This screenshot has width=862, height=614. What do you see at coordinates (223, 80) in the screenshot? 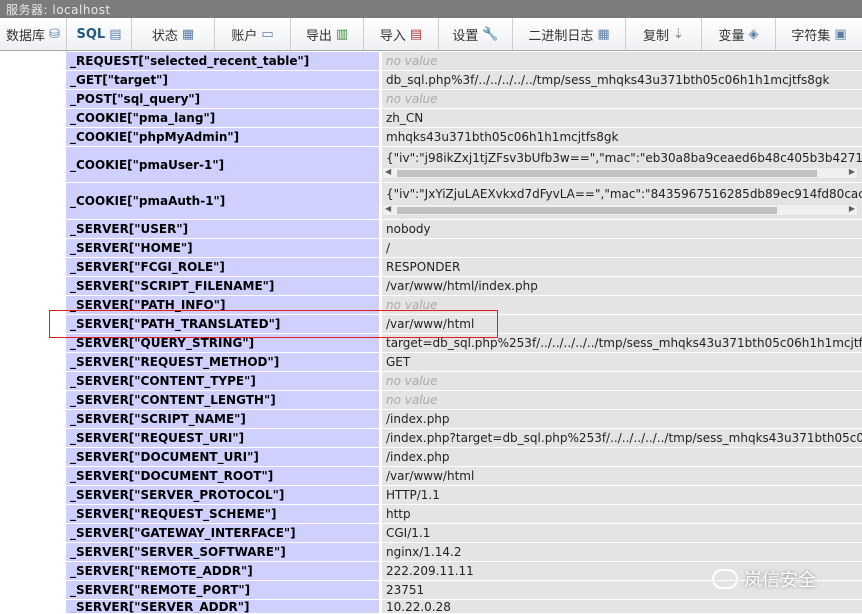
I see `variable-name: _GET["target"]` at bounding box center [223, 80].